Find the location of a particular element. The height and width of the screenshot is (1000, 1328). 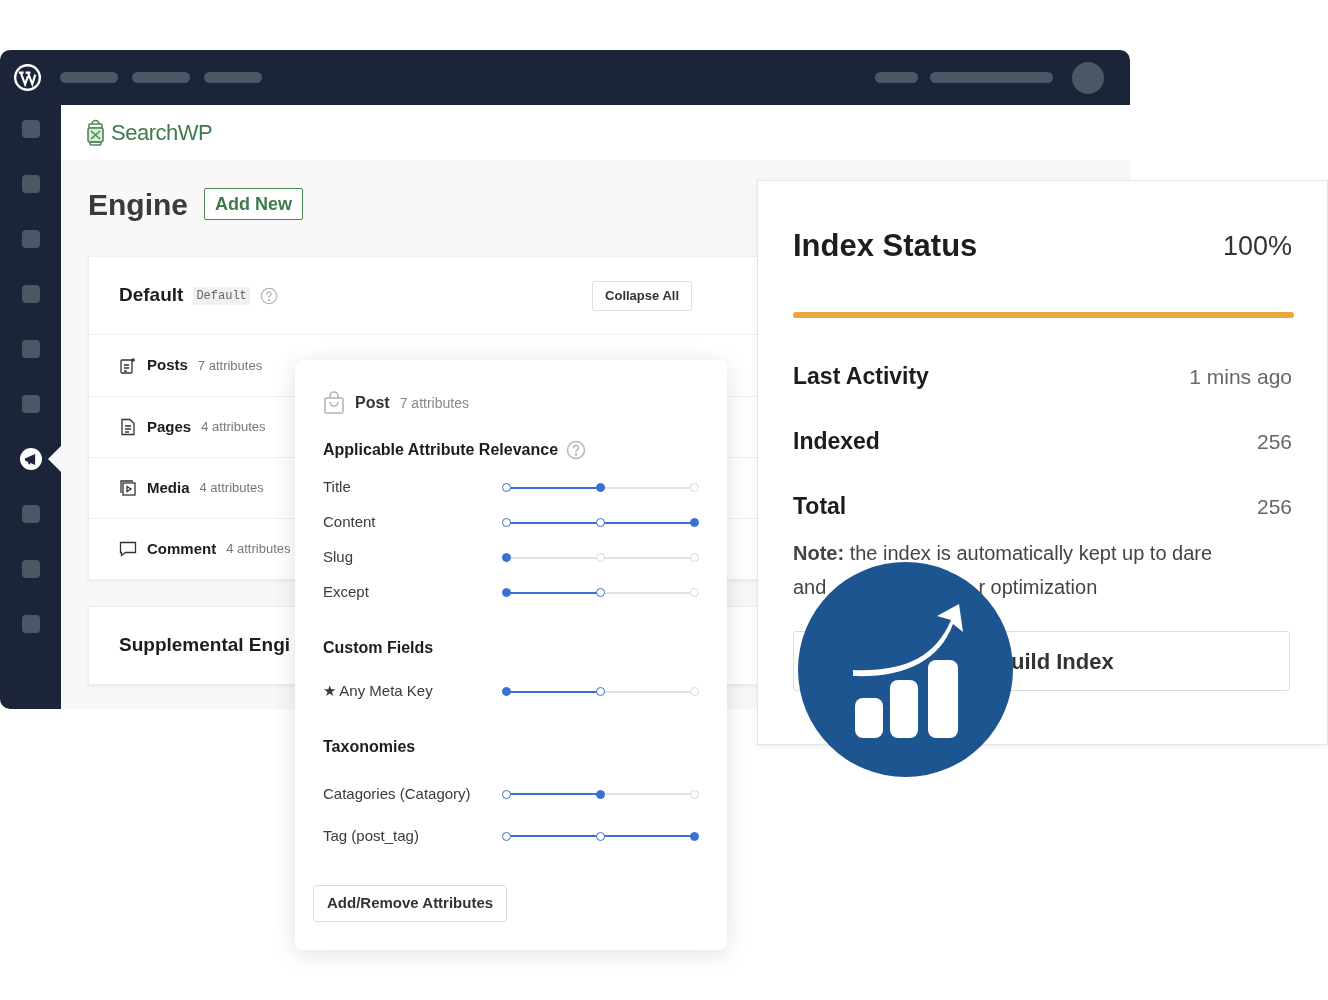

attribute-label: Catagories (Catagory) is located at coordinates (397, 793).